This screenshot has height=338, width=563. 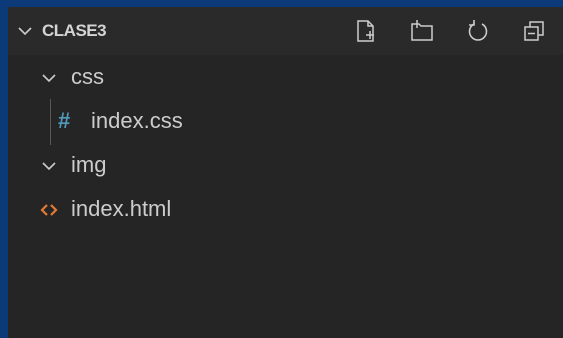 What do you see at coordinates (422, 31) in the screenshot?
I see `new-folder-icon` at bounding box center [422, 31].